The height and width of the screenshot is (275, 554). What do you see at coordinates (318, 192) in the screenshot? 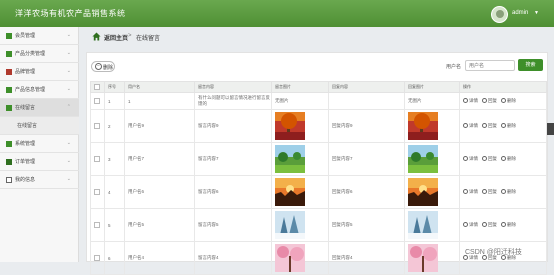
I see `table-row: 4 用户名6 留言内容6 回复内容6 详情 回复 删除` at bounding box center [318, 192].